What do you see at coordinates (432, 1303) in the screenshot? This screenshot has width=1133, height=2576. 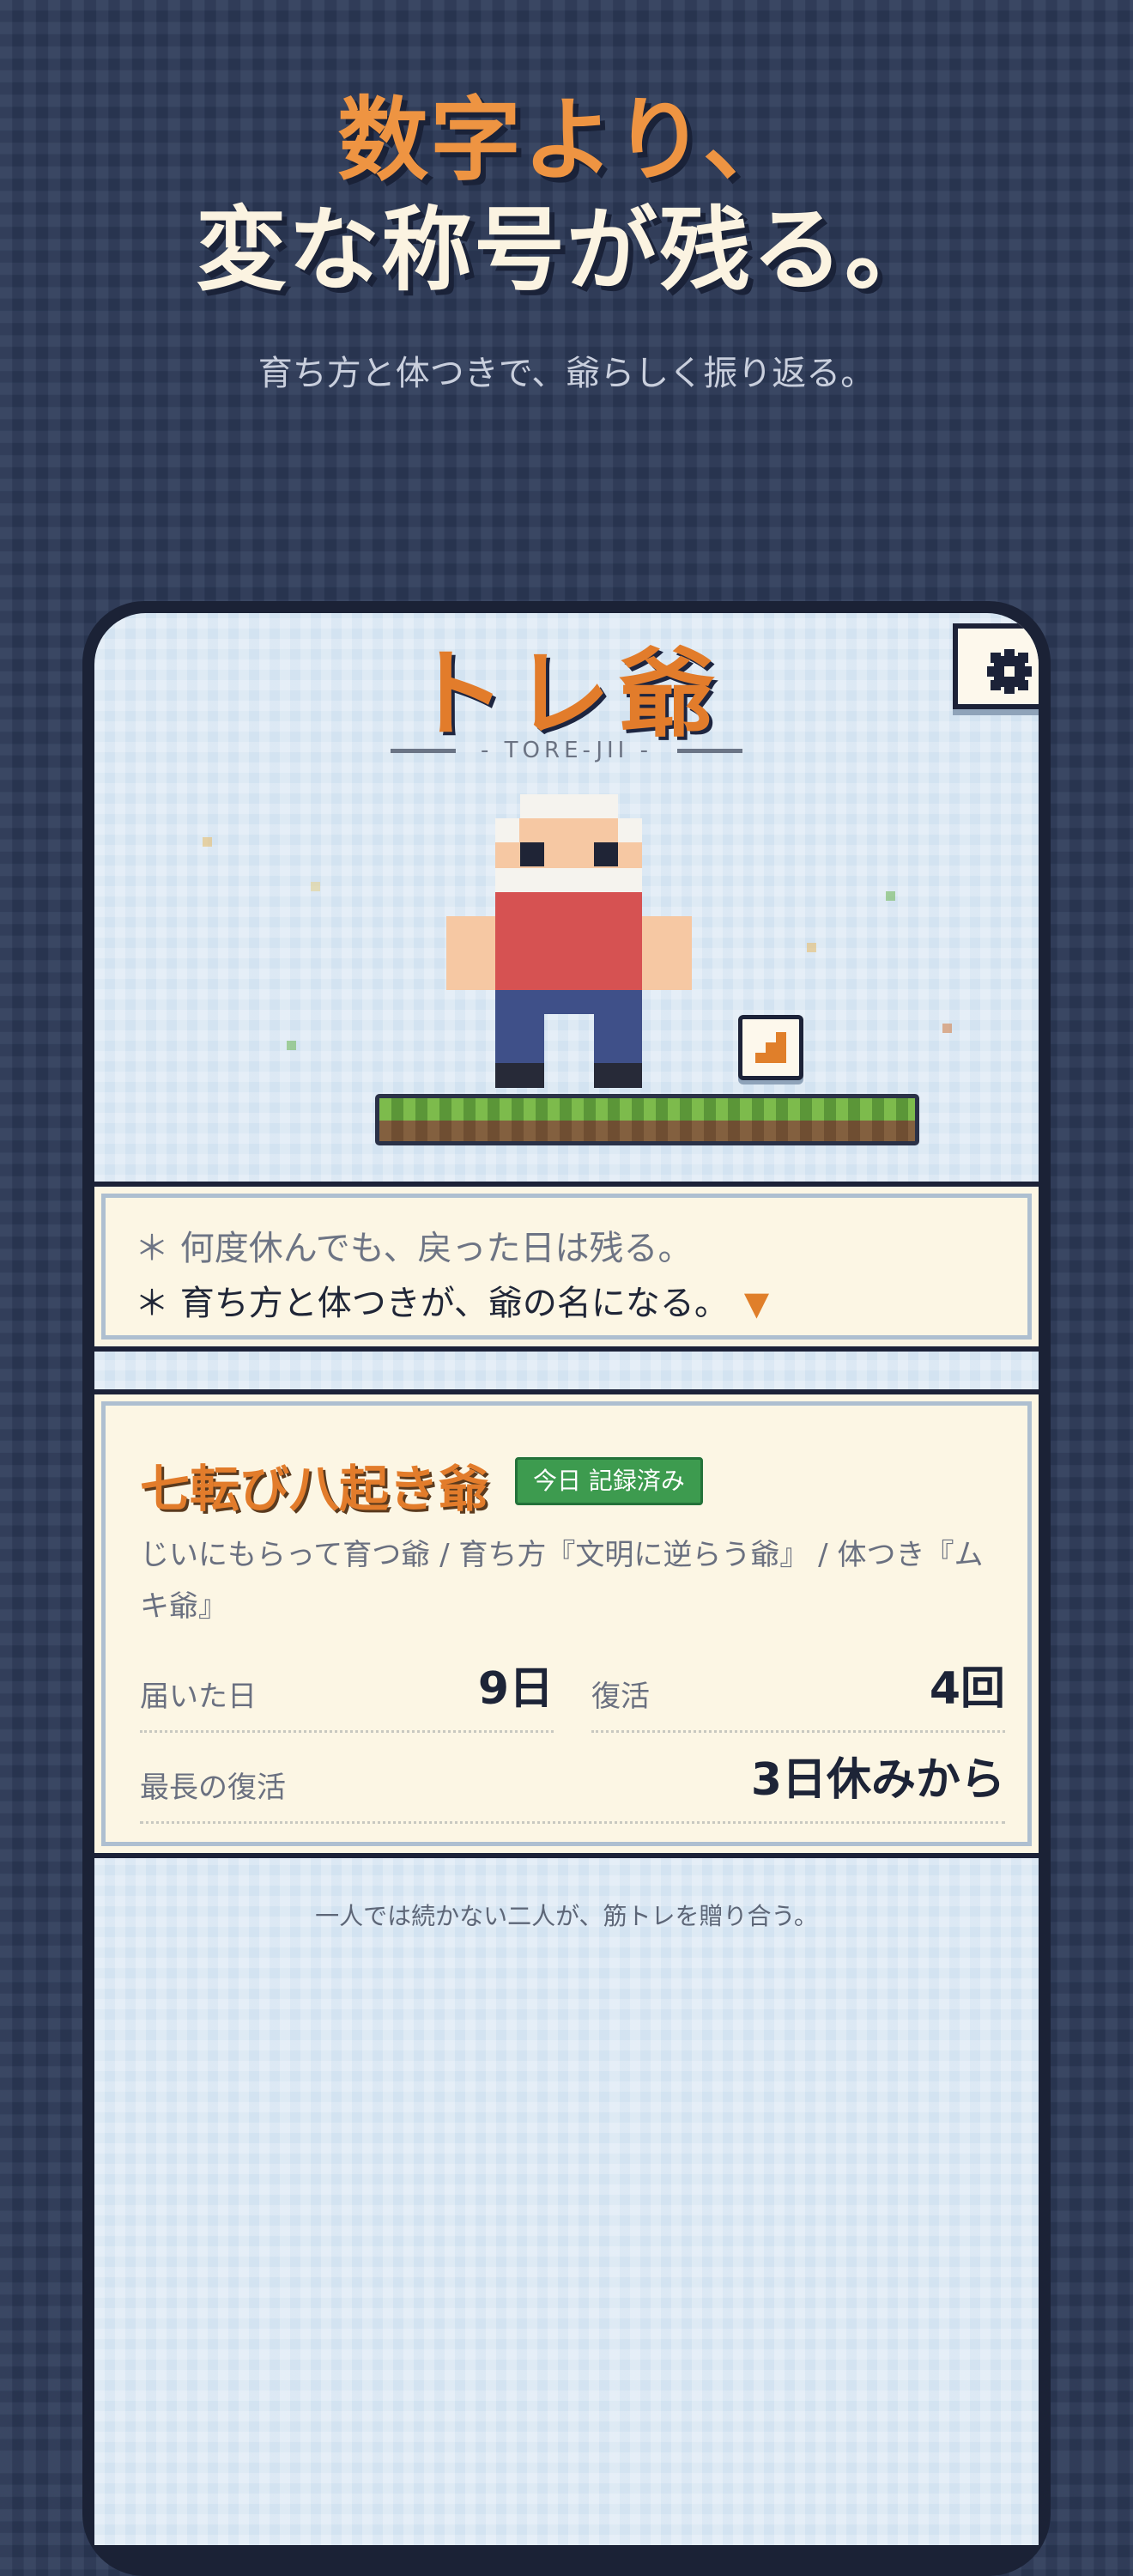 I see `dialog-line-2-text: ＊ 育ち方と体つきが、爺の名になる。` at bounding box center [432, 1303].